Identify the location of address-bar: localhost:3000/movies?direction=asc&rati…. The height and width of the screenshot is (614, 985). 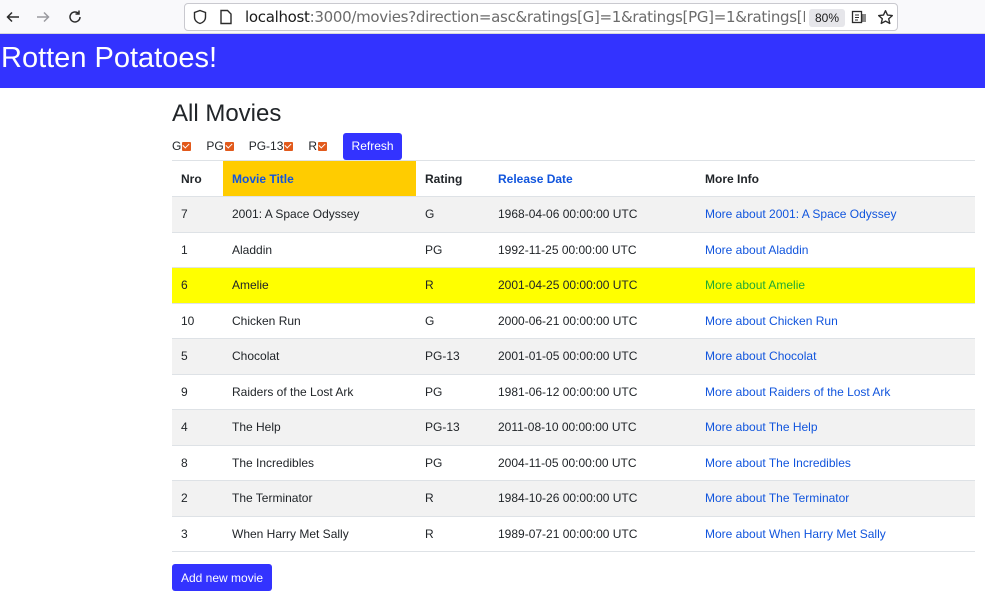
(541, 17).